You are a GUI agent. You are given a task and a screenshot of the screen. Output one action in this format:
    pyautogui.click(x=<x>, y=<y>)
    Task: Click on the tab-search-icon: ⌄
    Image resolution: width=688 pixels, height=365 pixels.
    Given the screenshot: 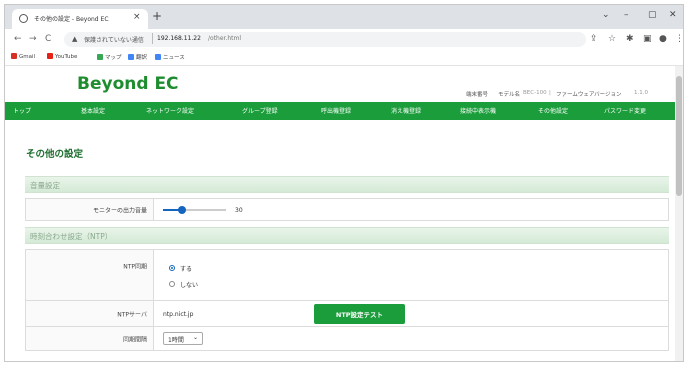 What is the action you would take?
    pyautogui.click(x=606, y=15)
    